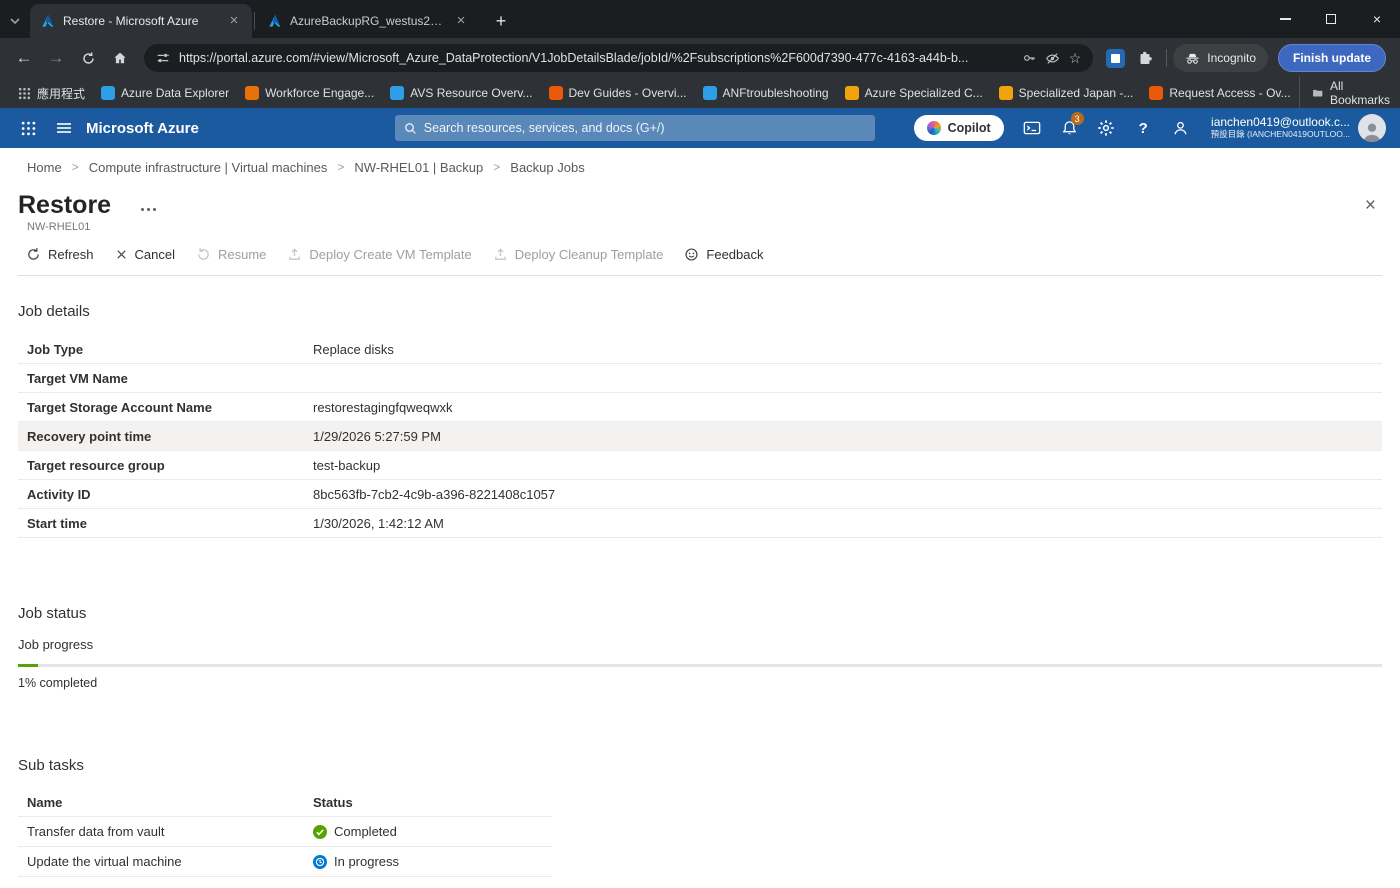  I want to click on bookmark-label: 應用程式, so click(61, 93).